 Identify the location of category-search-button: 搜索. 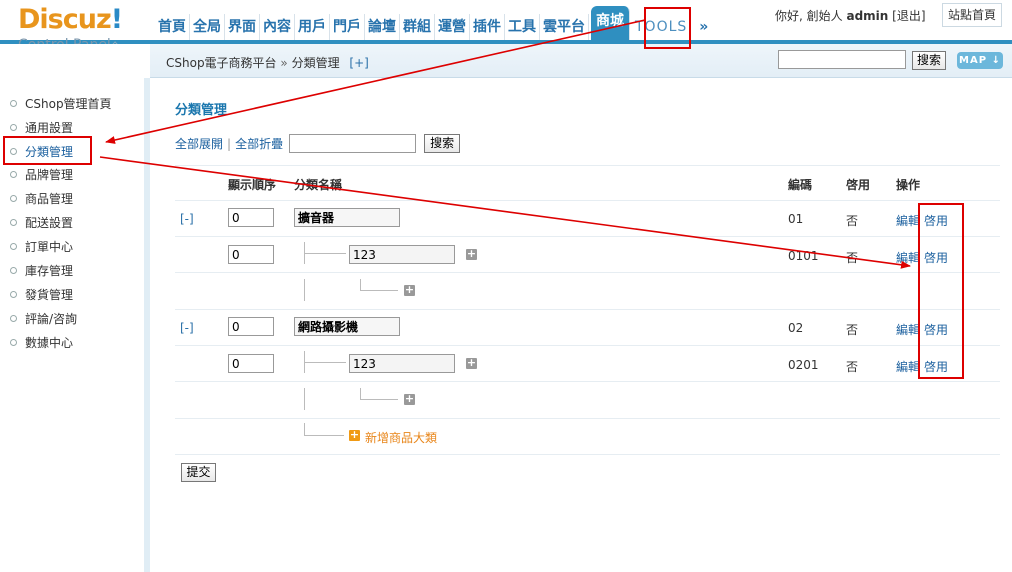
(442, 143).